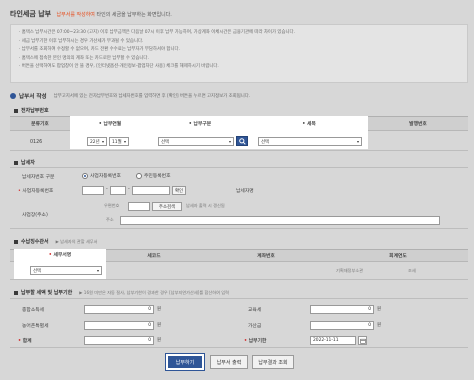  What do you see at coordinates (333, 340) in the screenshot?
I see `due-date-input: 2022-11-11` at bounding box center [333, 340].